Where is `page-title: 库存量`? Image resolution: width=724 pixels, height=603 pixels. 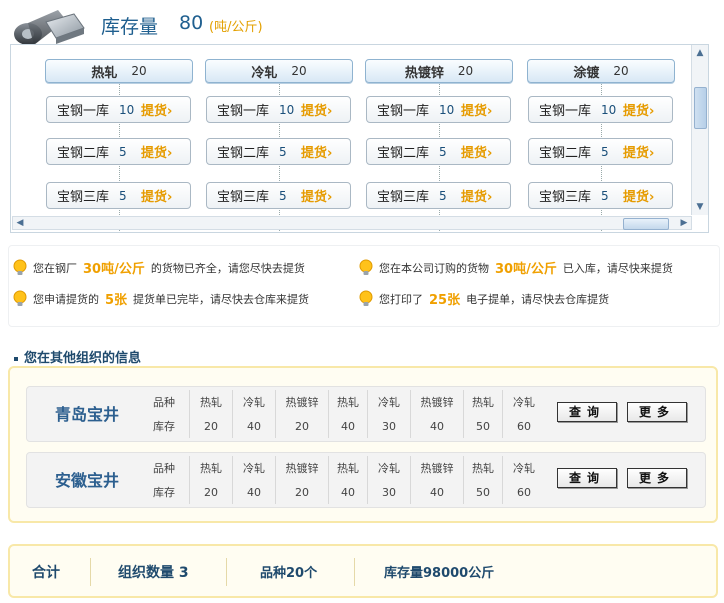 page-title: 库存量 is located at coordinates (130, 27).